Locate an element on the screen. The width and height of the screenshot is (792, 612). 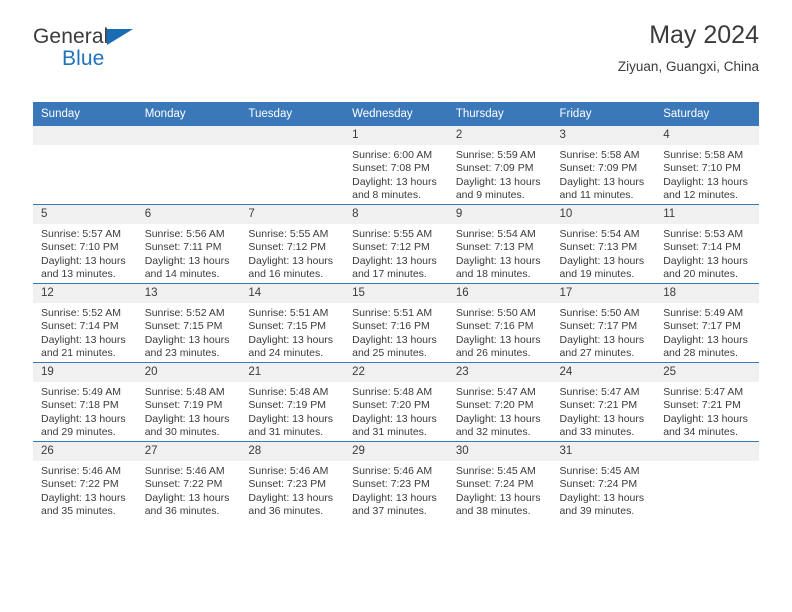
day-number: 19 is located at coordinates (85, 372).